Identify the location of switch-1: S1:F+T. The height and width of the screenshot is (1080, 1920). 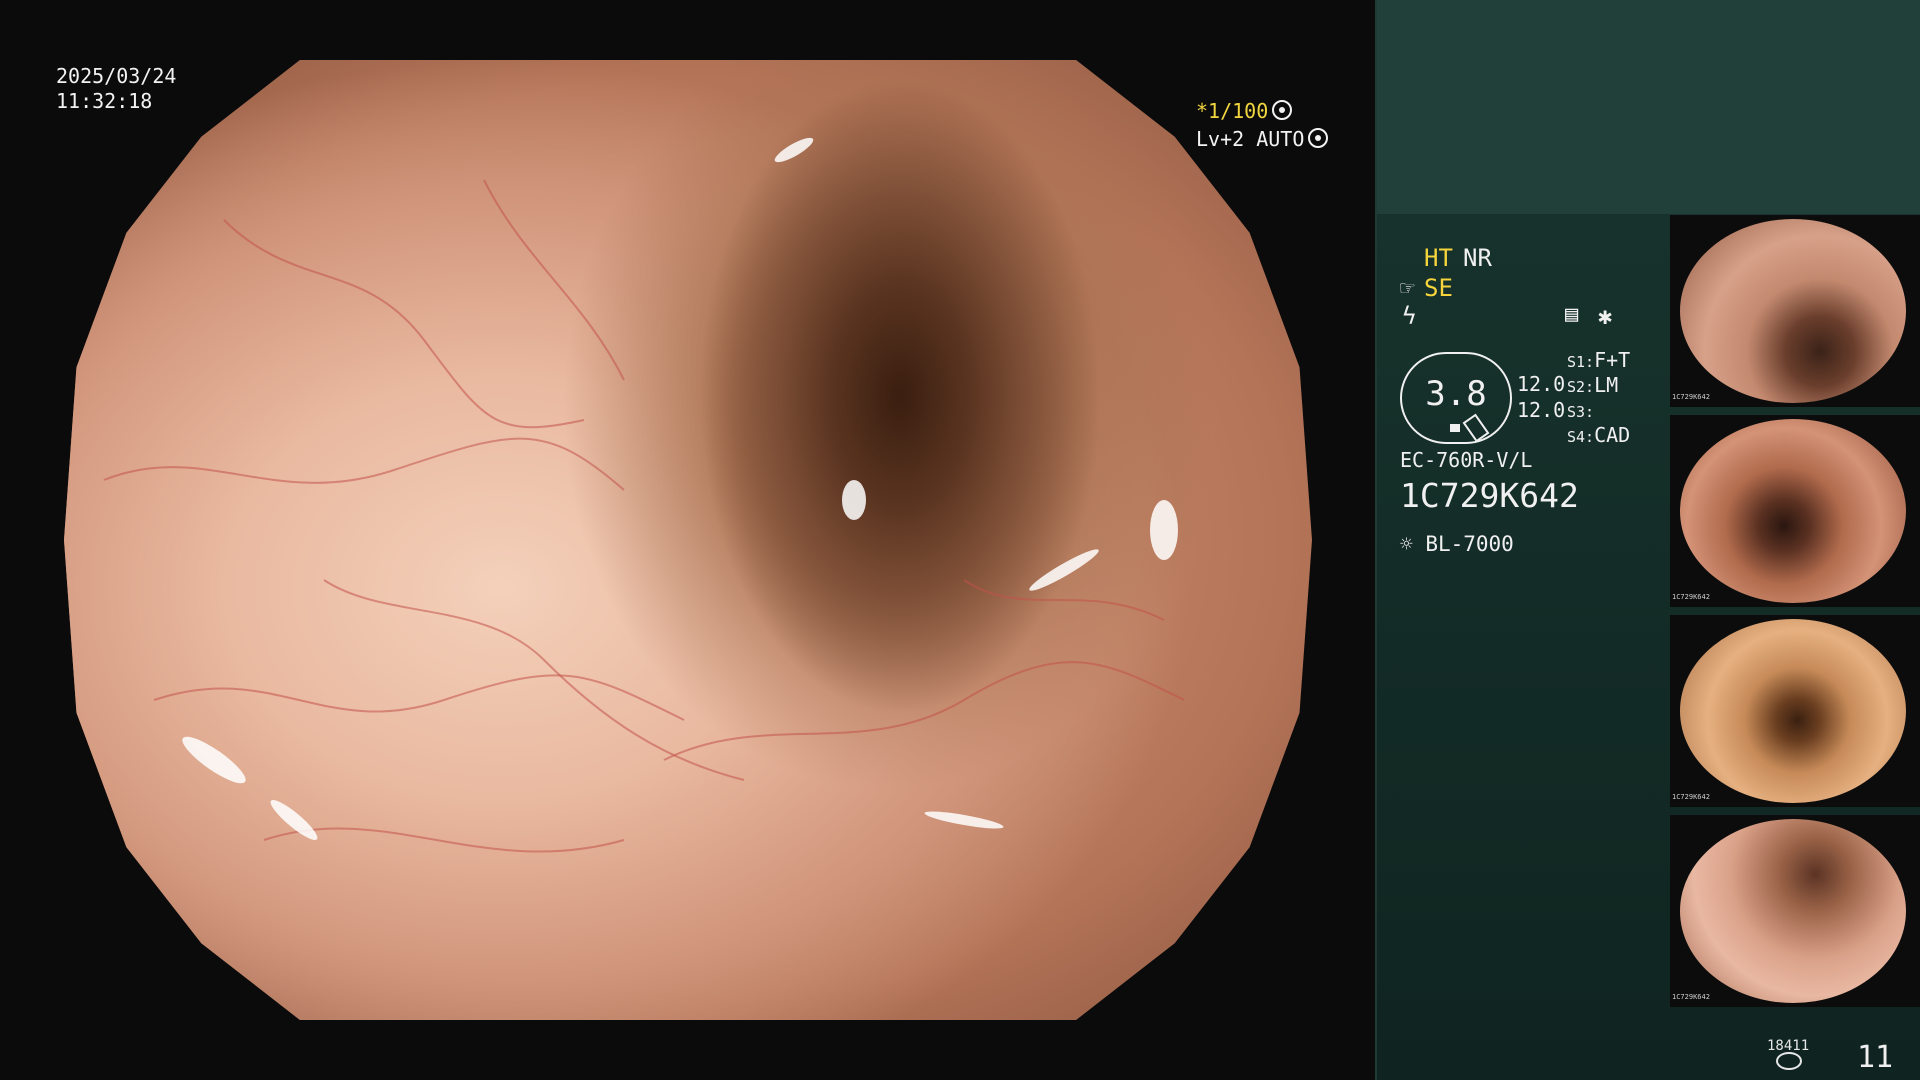
(1598, 360).